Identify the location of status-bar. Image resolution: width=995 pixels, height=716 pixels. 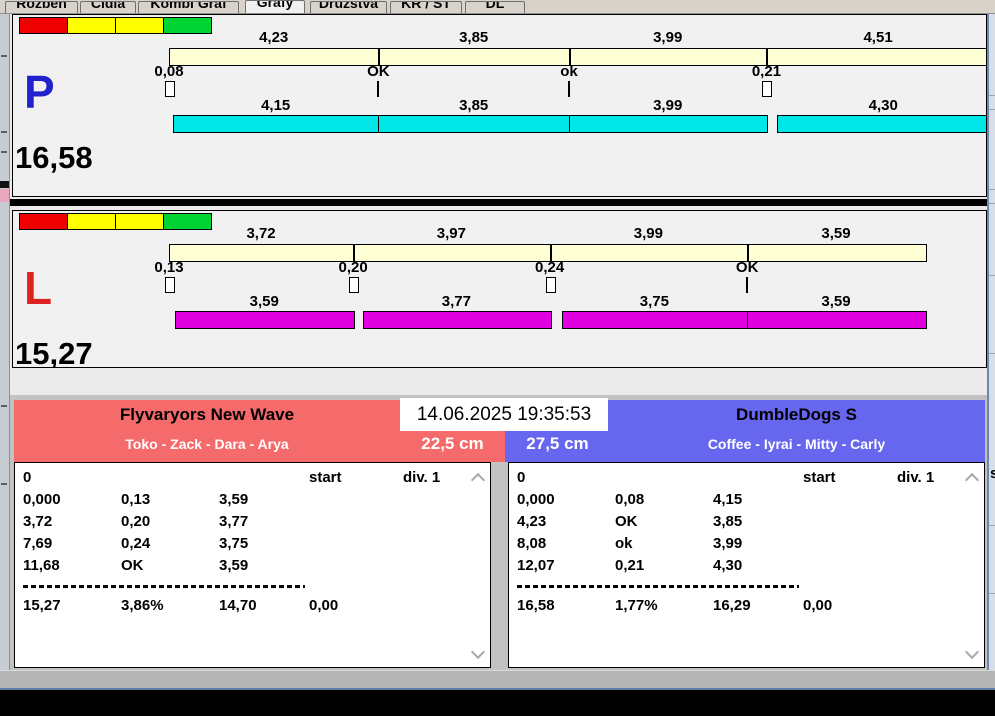
(497, 680).